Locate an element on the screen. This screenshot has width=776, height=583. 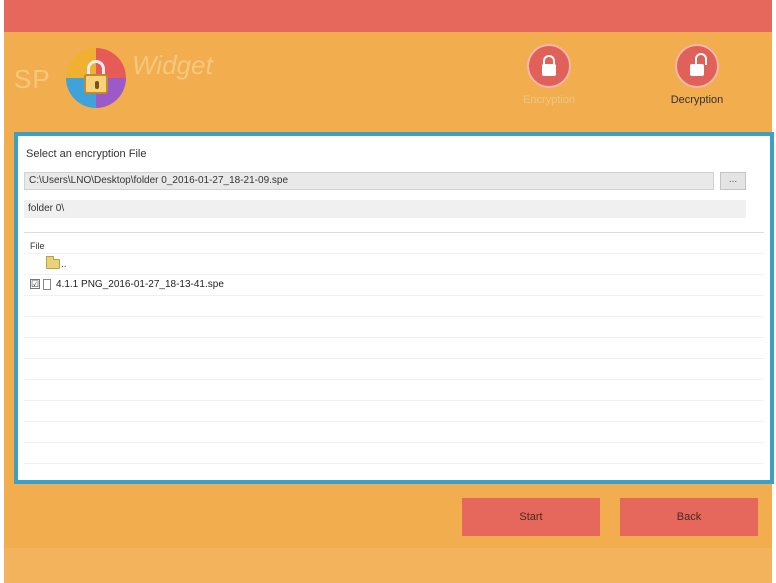
app-logo: SP Widget is located at coordinates (144, 79).